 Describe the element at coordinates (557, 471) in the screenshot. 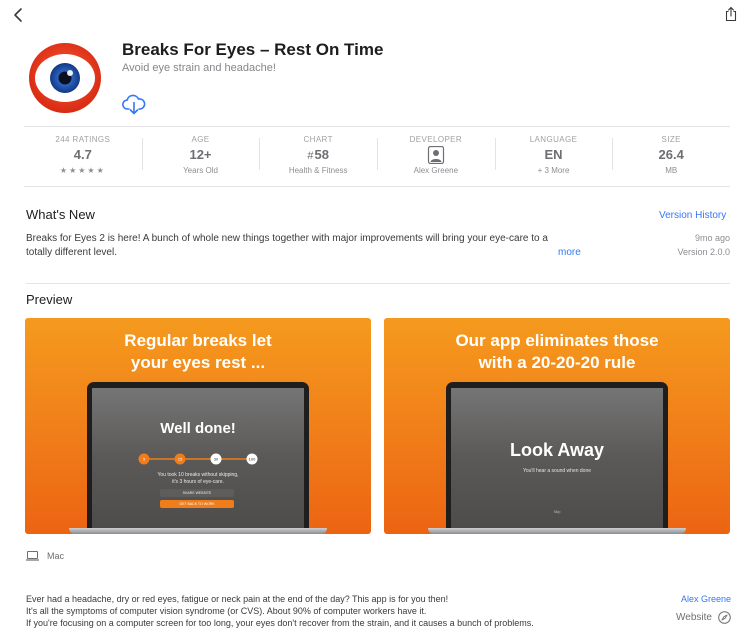

I see `look-away-subtitle: You'll hear a sound when done` at that location.